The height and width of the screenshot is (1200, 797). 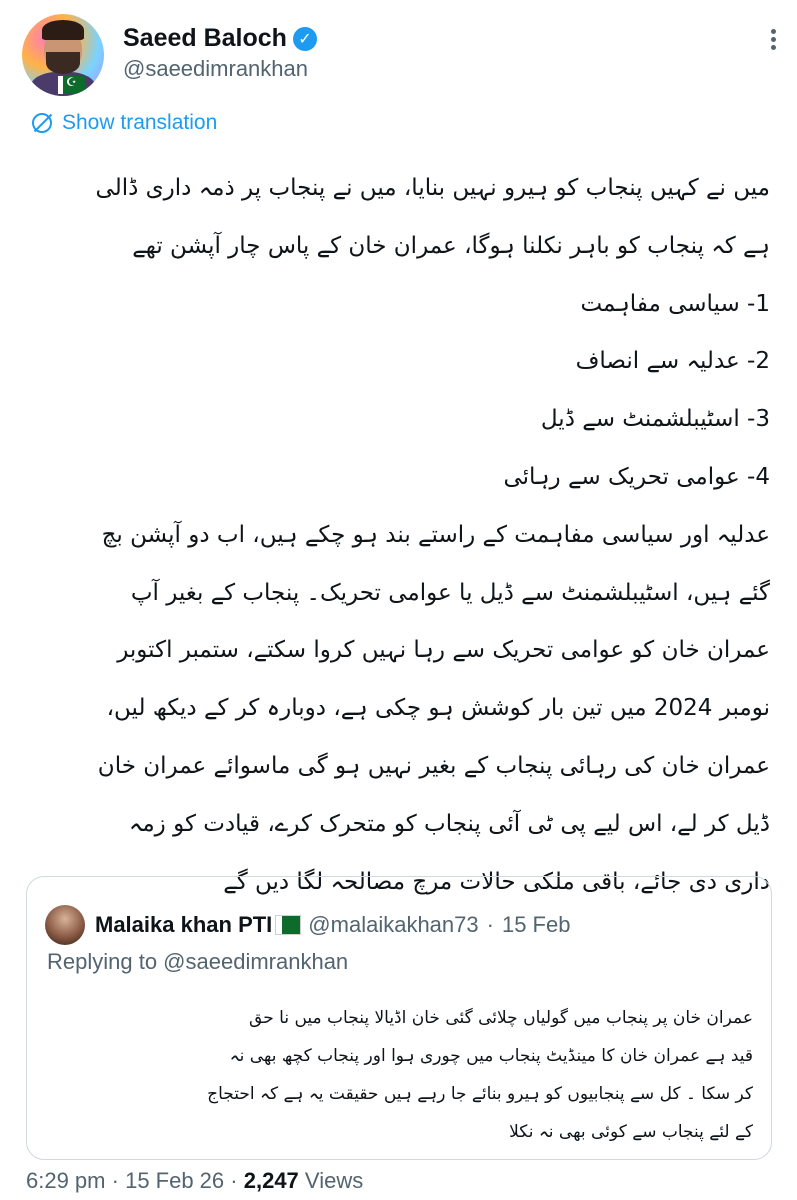 I want to click on quoted-tweet-header: Malaika khan PTI @malaikakhan73 · 15 Feb, so click(x=307, y=925).